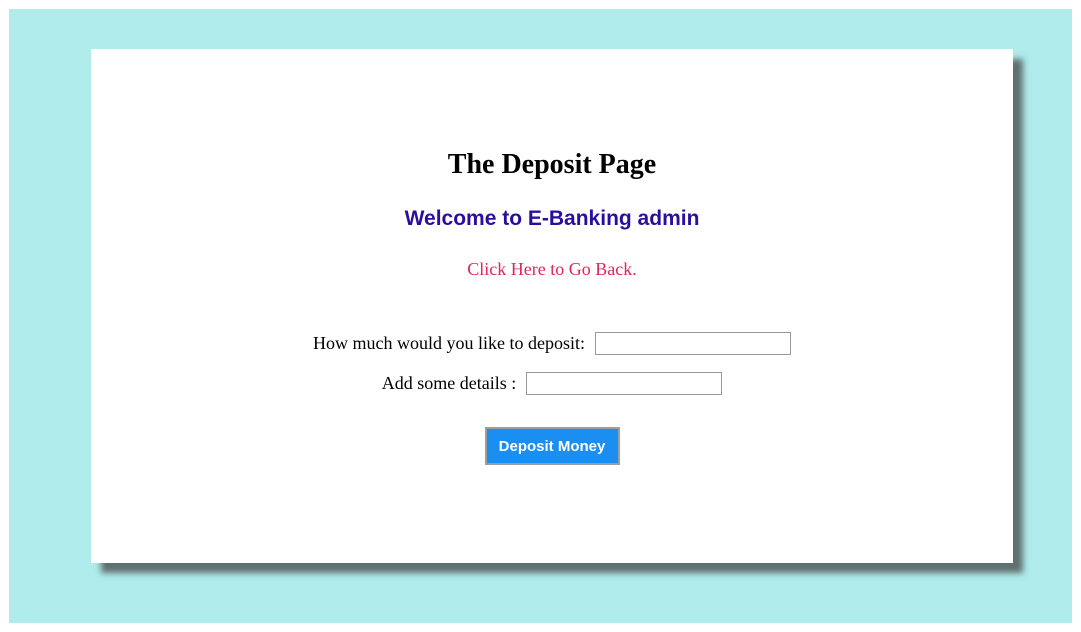  What do you see at coordinates (449, 343) in the screenshot?
I see `amount-label: How much would you like to deposit:` at bounding box center [449, 343].